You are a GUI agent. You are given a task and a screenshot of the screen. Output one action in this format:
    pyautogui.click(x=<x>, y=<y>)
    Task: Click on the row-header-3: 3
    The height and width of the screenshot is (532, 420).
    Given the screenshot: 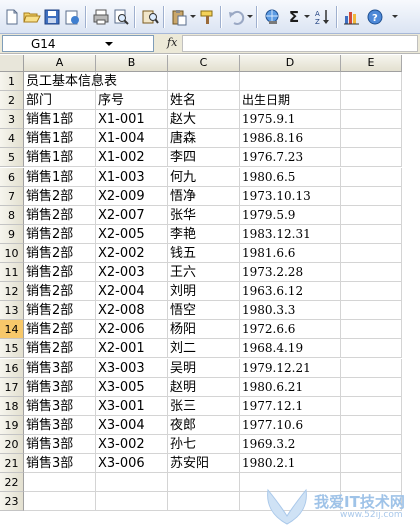 What is the action you would take?
    pyautogui.click(x=12, y=120)
    